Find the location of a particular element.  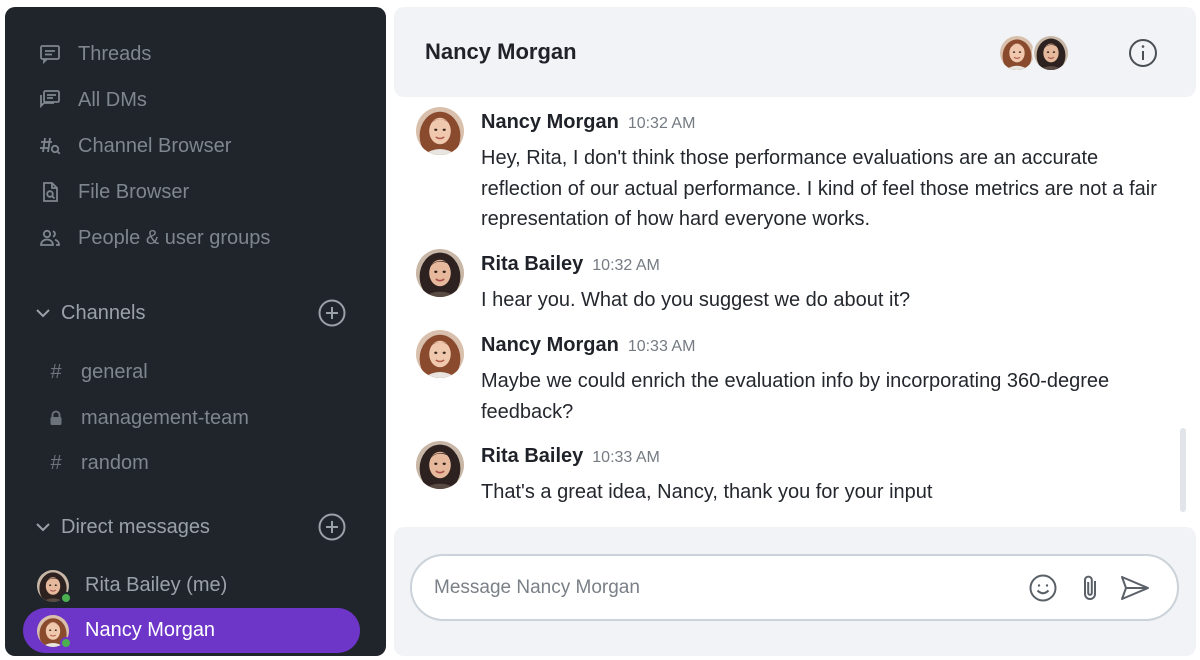

direct-messages-section-toggle: Direct messages is located at coordinates (192, 527).